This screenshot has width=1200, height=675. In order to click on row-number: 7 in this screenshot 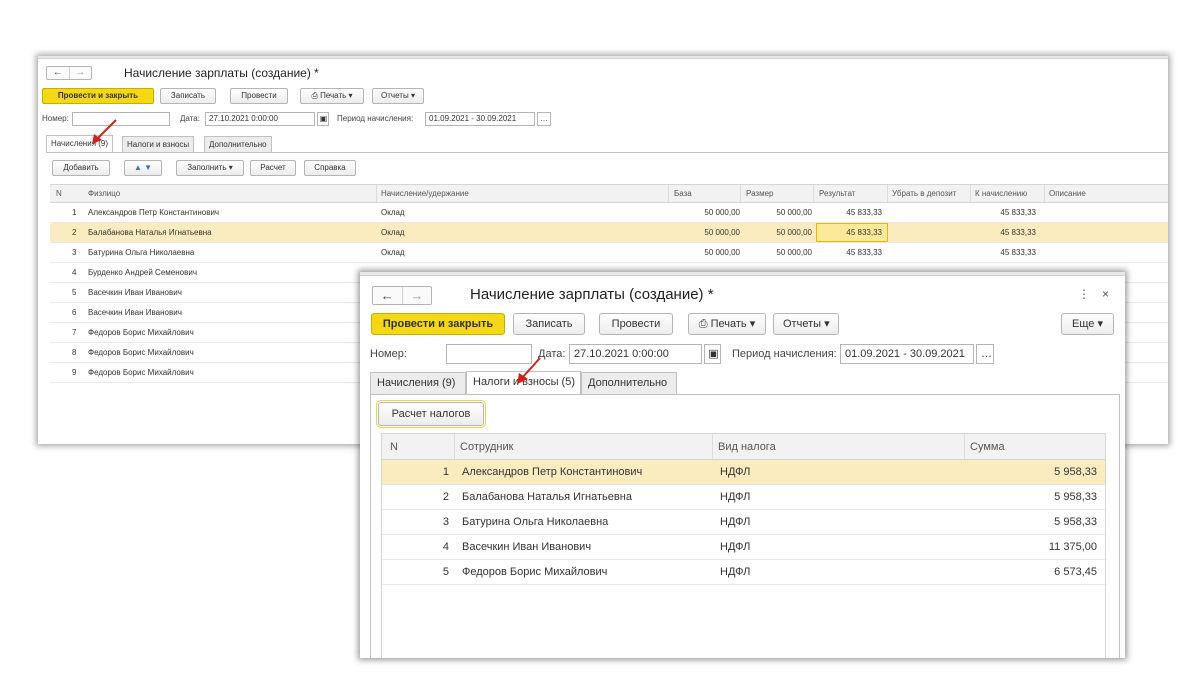, I will do `click(74, 332)`.